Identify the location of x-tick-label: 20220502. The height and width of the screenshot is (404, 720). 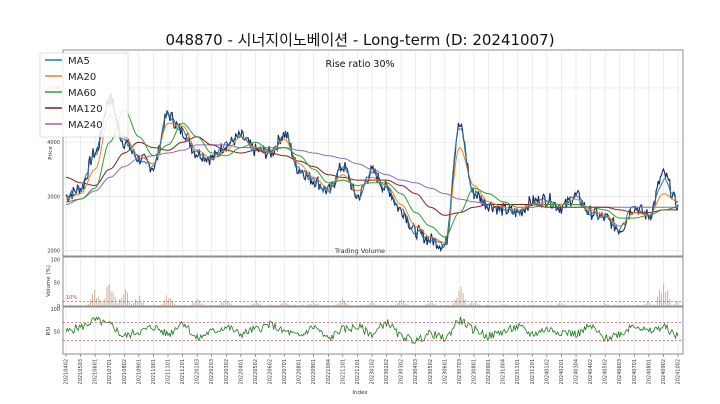
(256, 371).